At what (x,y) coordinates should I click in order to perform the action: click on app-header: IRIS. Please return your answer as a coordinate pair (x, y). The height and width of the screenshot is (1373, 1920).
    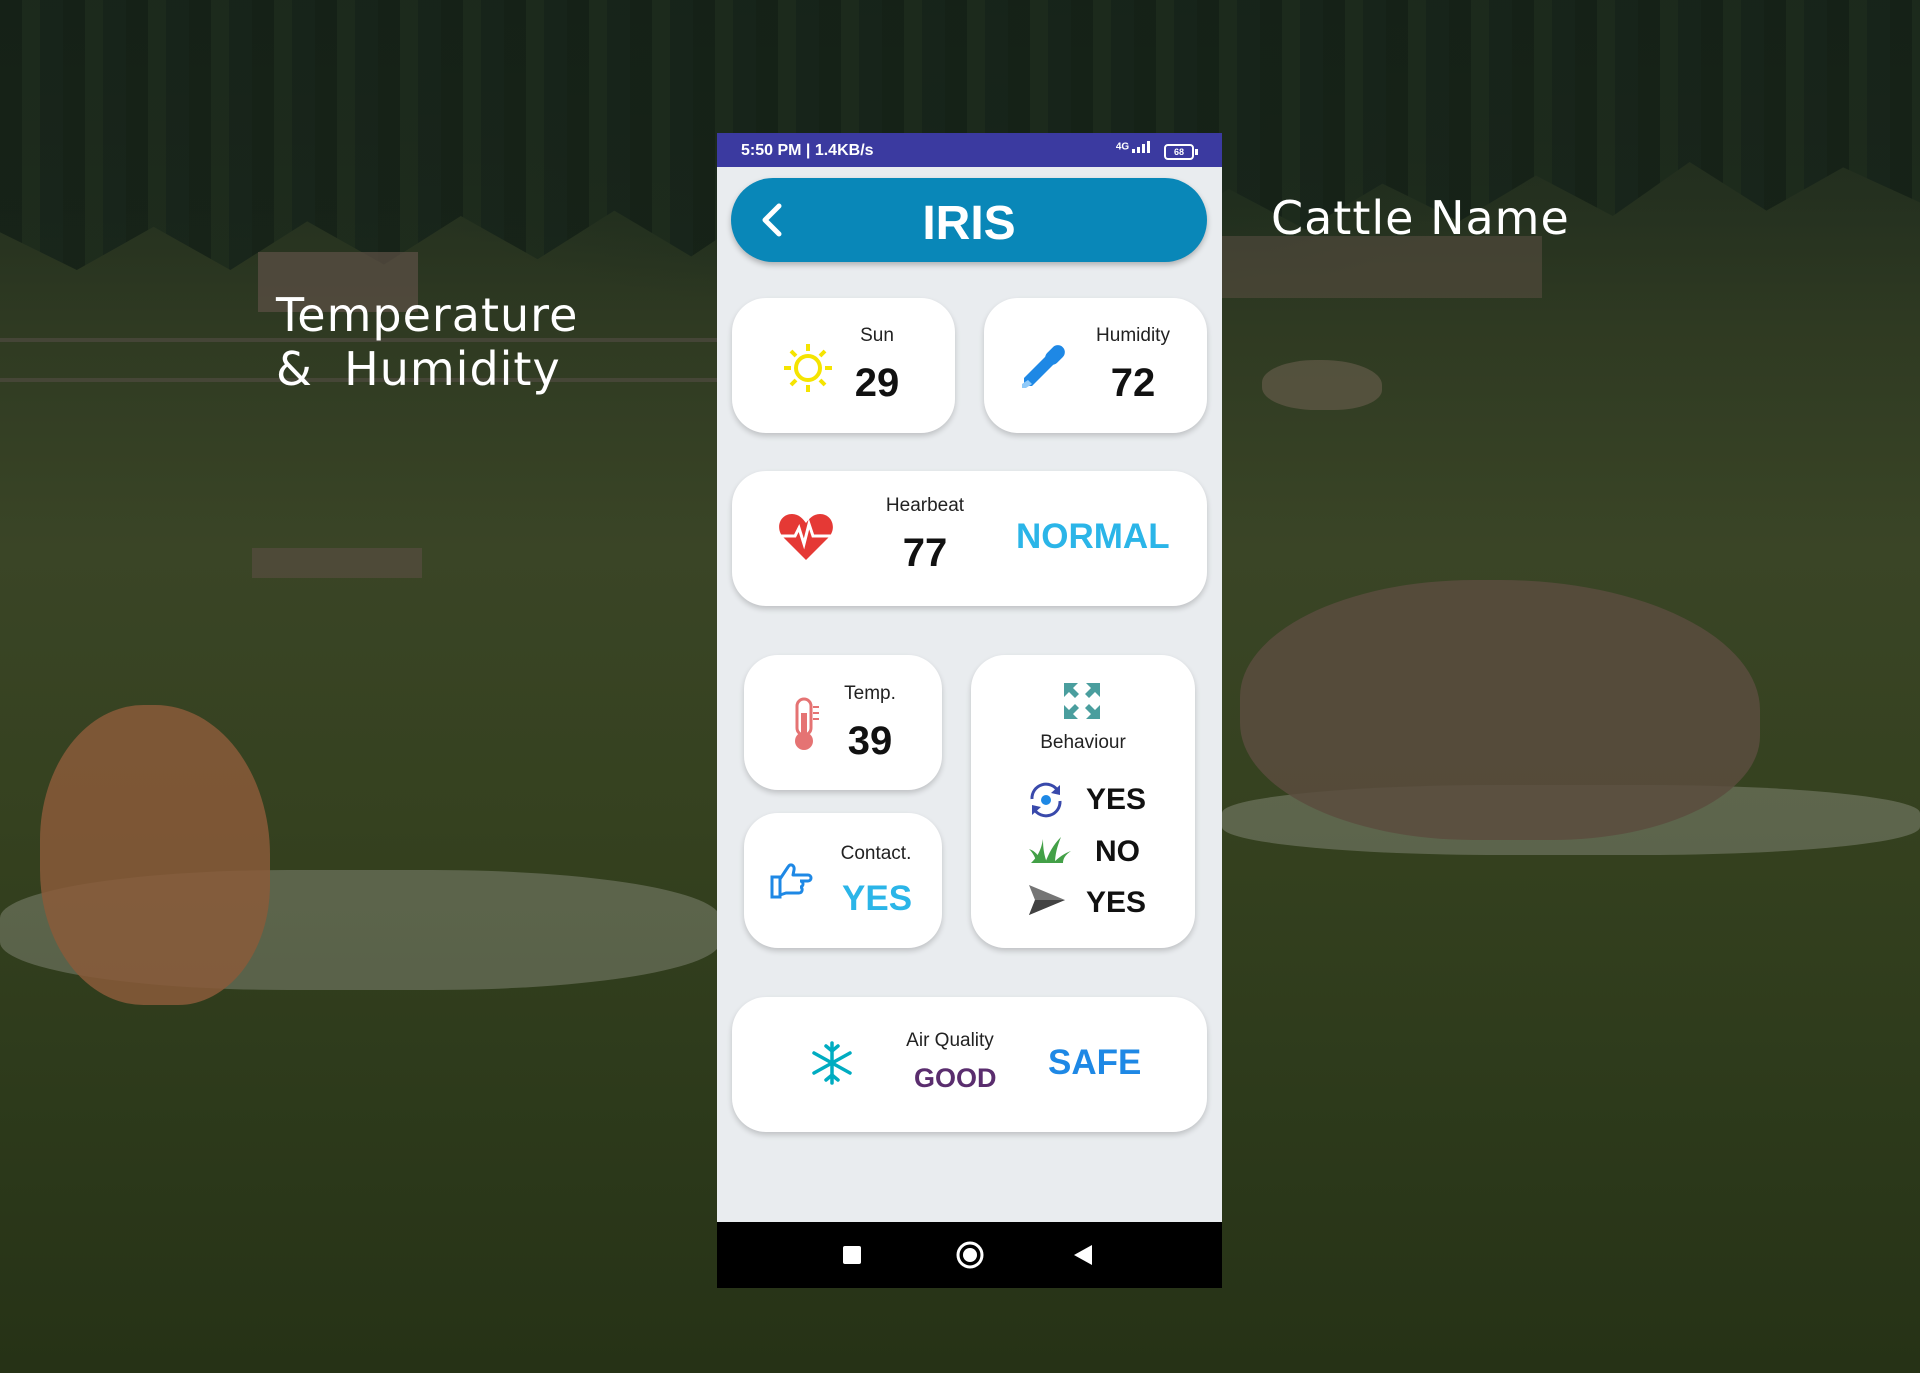
    Looking at the image, I should click on (969, 220).